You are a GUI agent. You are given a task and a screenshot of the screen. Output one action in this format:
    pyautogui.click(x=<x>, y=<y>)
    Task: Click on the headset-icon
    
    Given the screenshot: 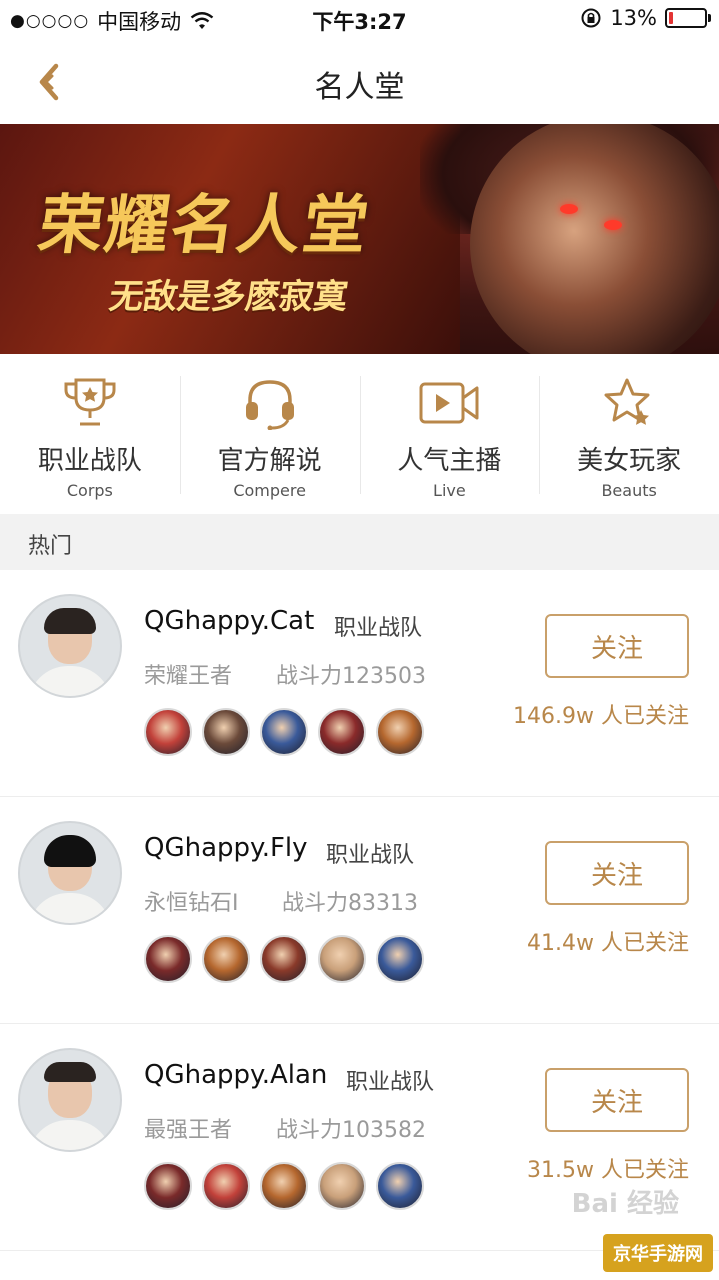 What is the action you would take?
    pyautogui.click(x=269, y=405)
    